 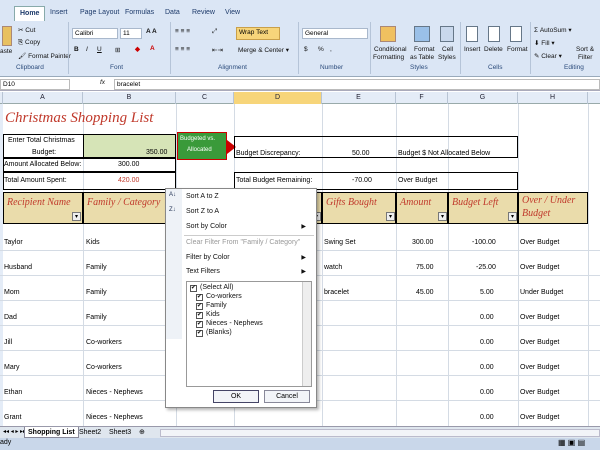 I want to click on filter-dropdown-left: ▾, so click(x=512, y=216).